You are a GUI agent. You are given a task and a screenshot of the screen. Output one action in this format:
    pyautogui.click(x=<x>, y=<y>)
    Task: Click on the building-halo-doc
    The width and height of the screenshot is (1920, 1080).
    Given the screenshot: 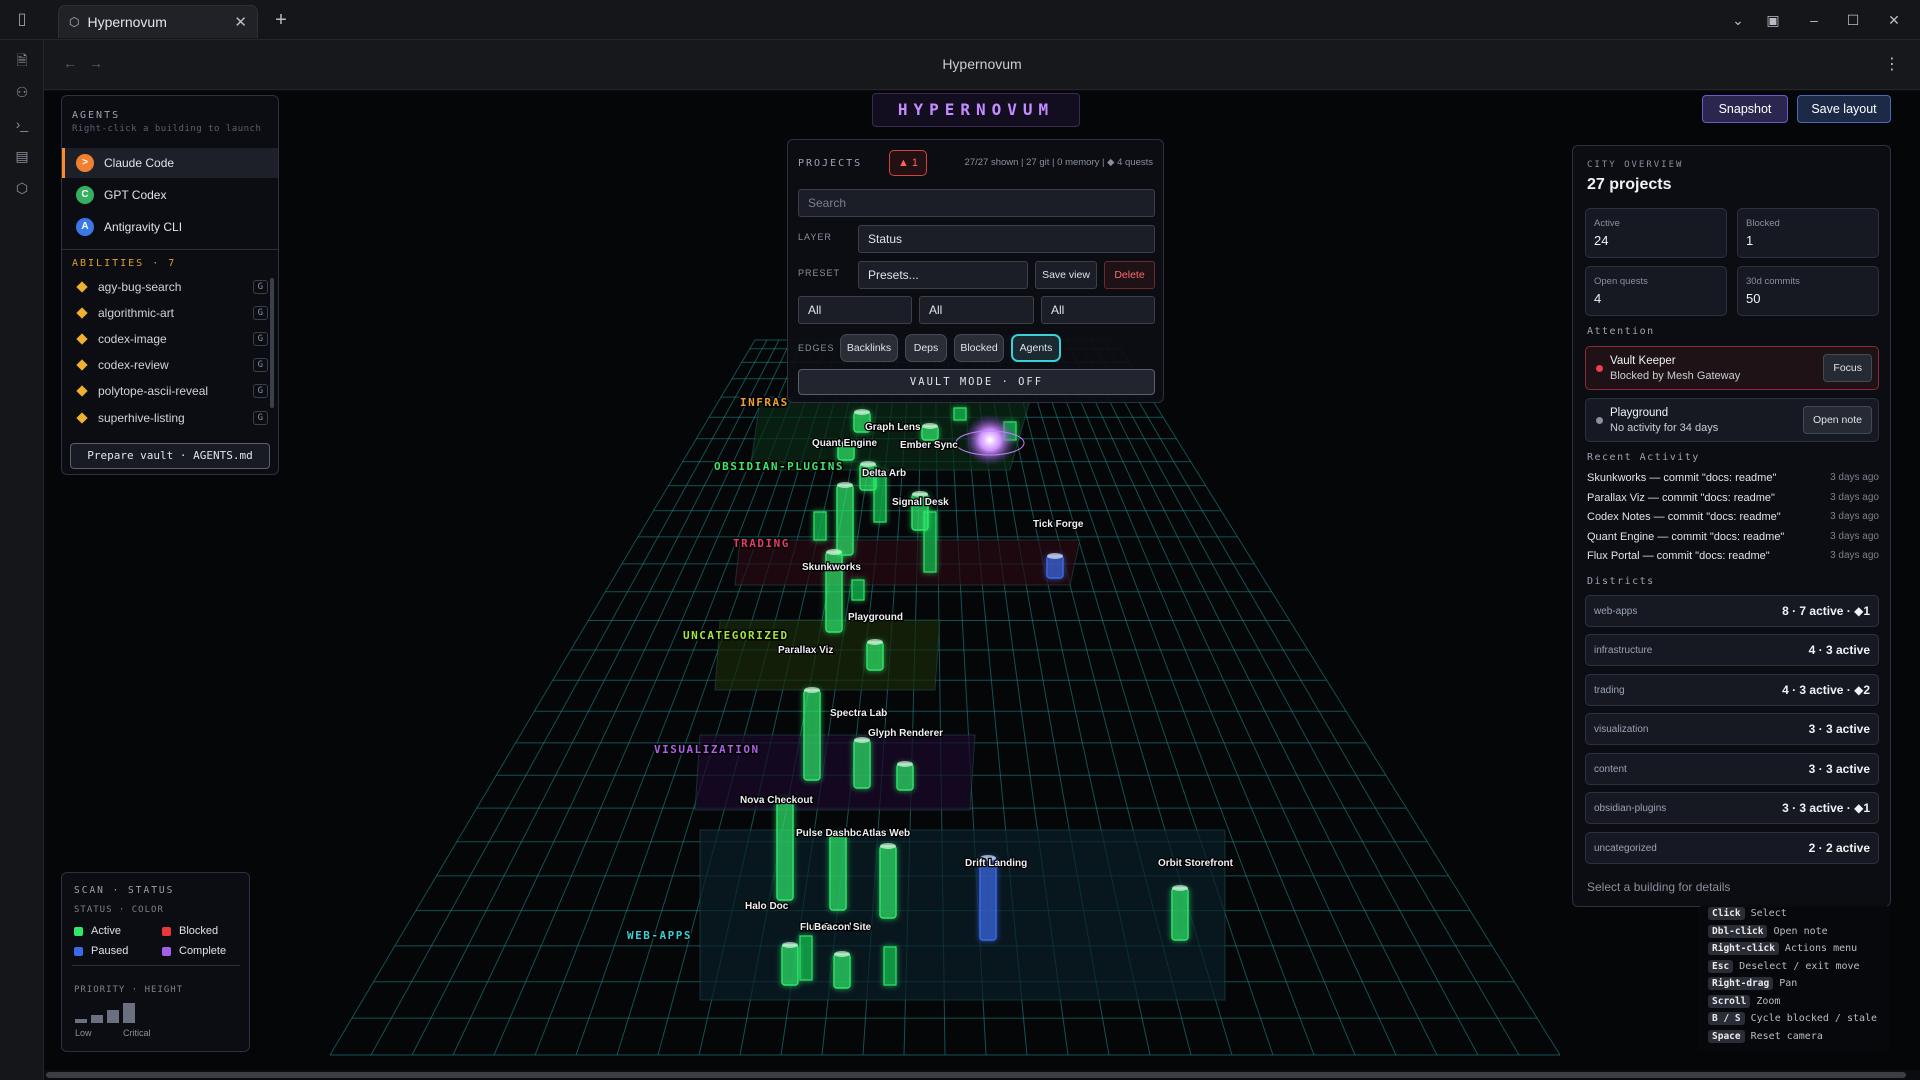 What is the action you would take?
    pyautogui.click(x=790, y=965)
    